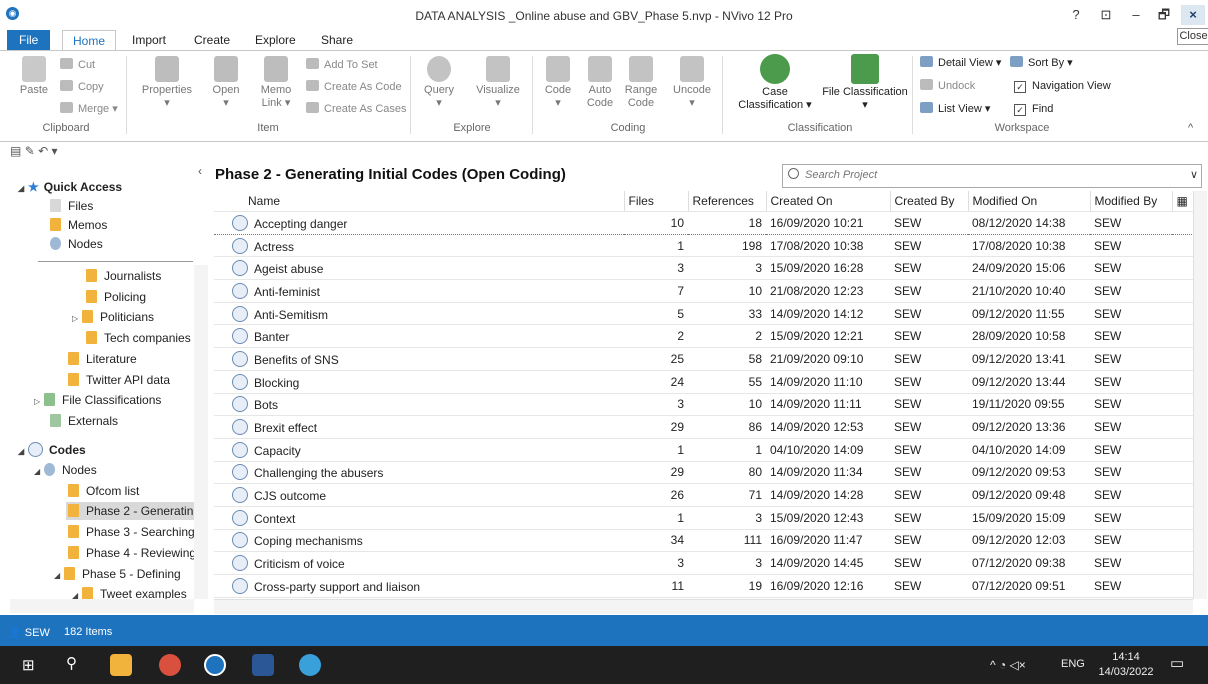 The height and width of the screenshot is (684, 1208). What do you see at coordinates (102, 359) in the screenshot?
I see `nav-literature: Literature` at bounding box center [102, 359].